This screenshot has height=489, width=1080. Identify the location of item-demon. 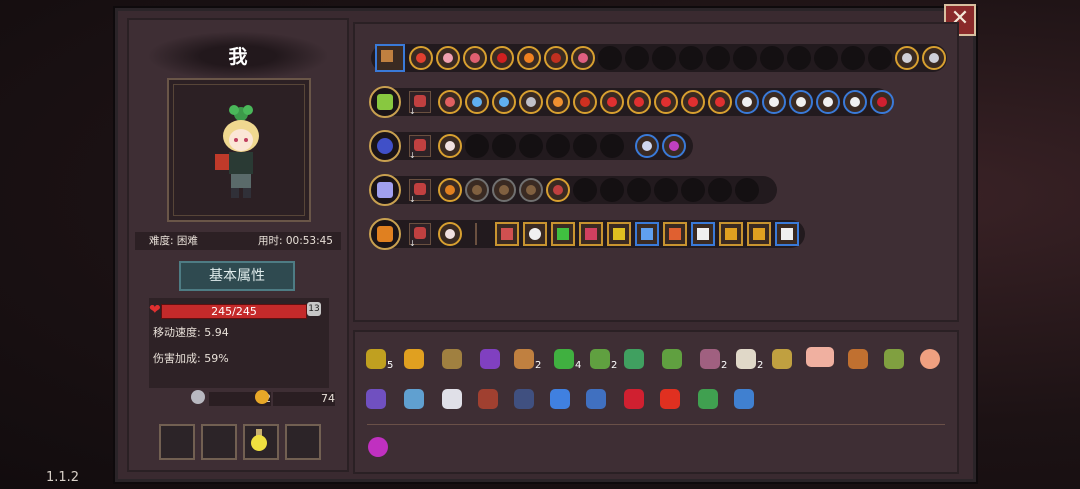
(670, 399).